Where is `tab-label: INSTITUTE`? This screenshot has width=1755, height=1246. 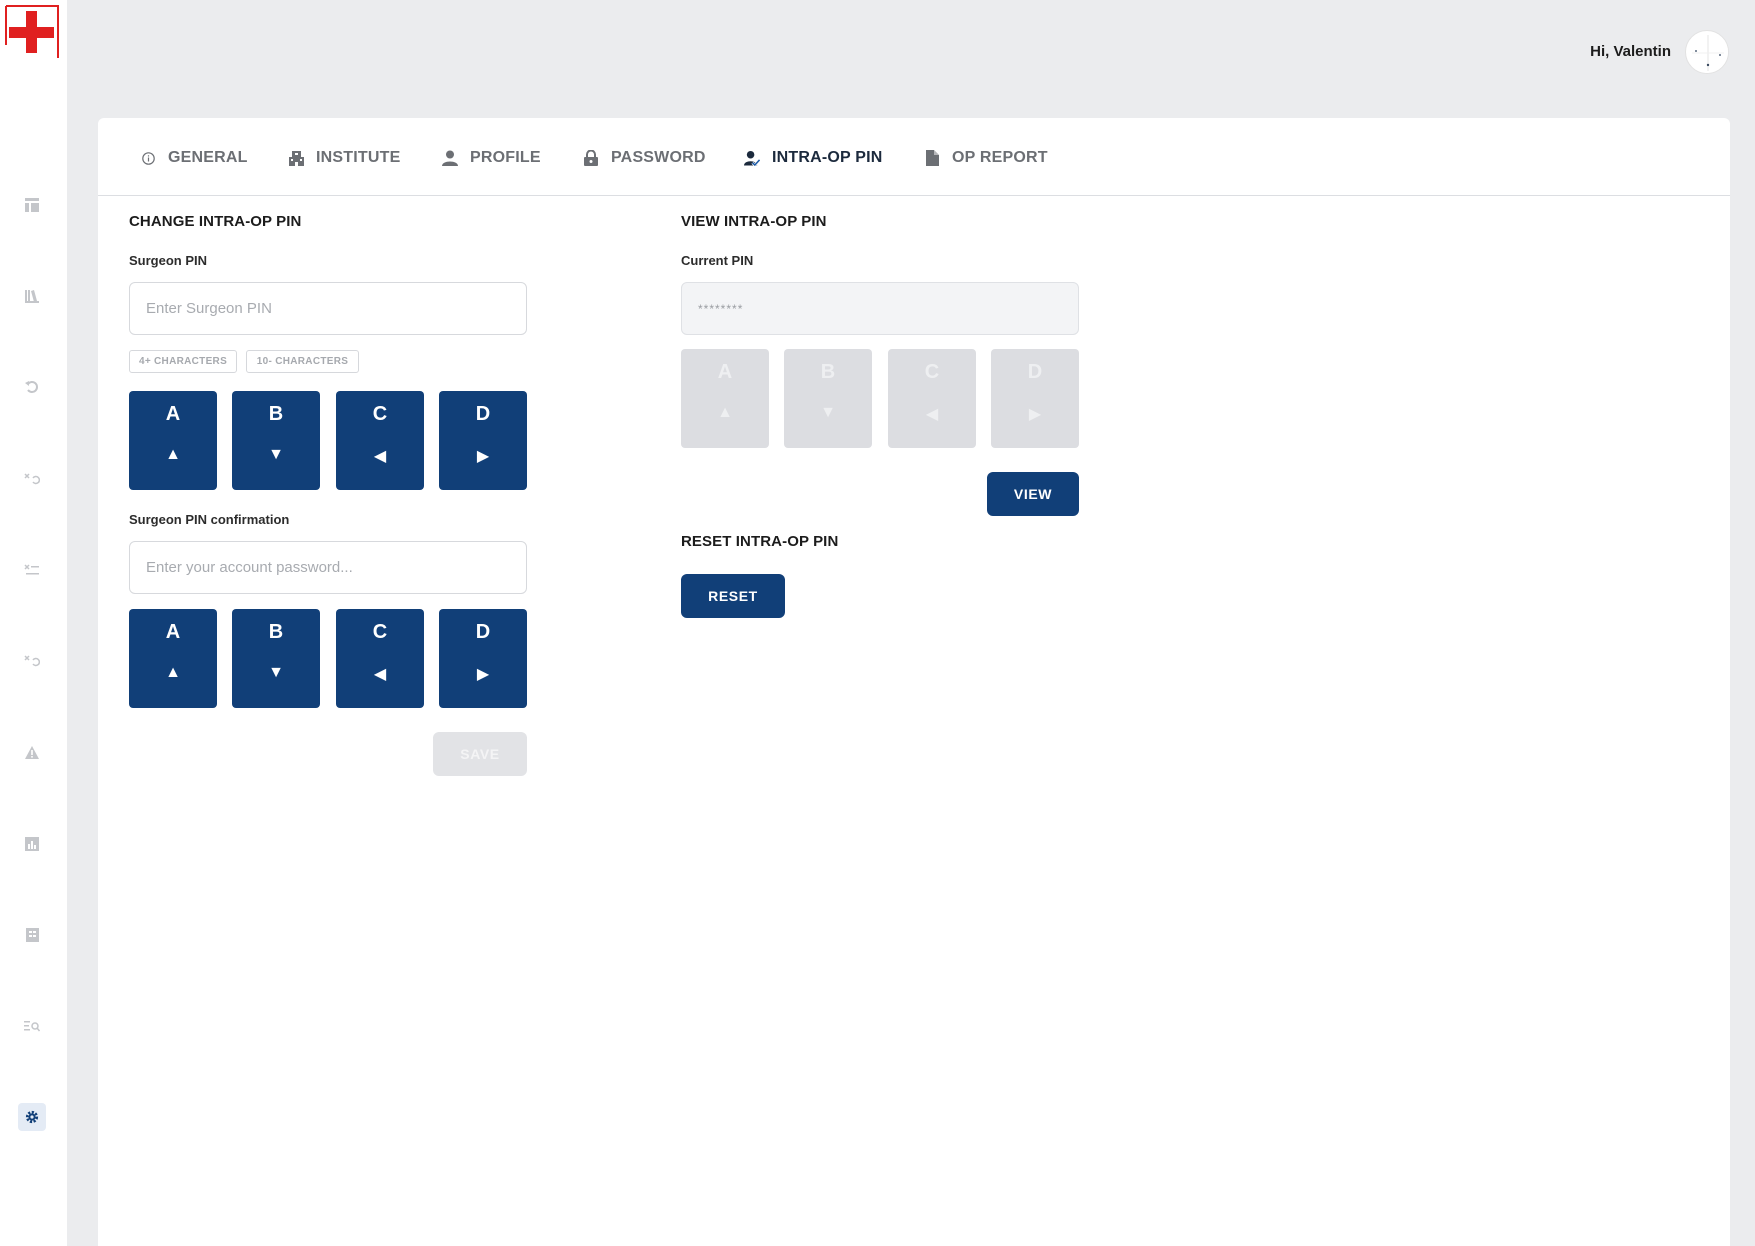 tab-label: INSTITUTE is located at coordinates (358, 157).